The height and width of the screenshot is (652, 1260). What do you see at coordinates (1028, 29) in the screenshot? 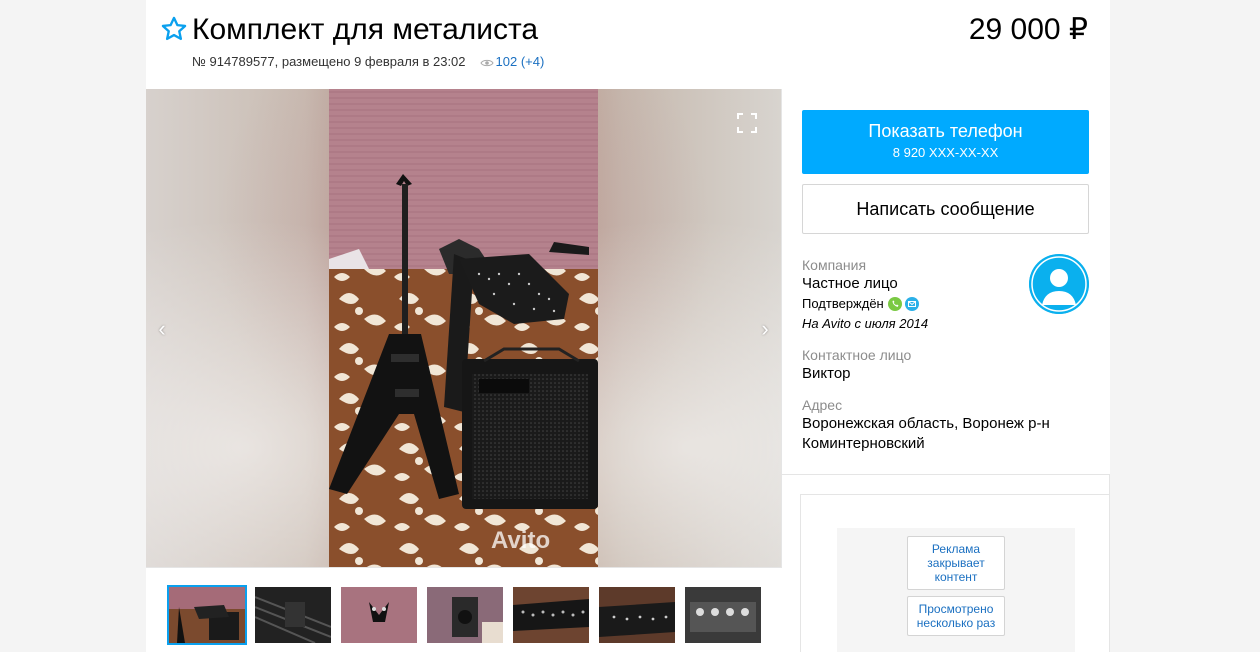
I see `listing-price: 29 000 ₽` at bounding box center [1028, 29].